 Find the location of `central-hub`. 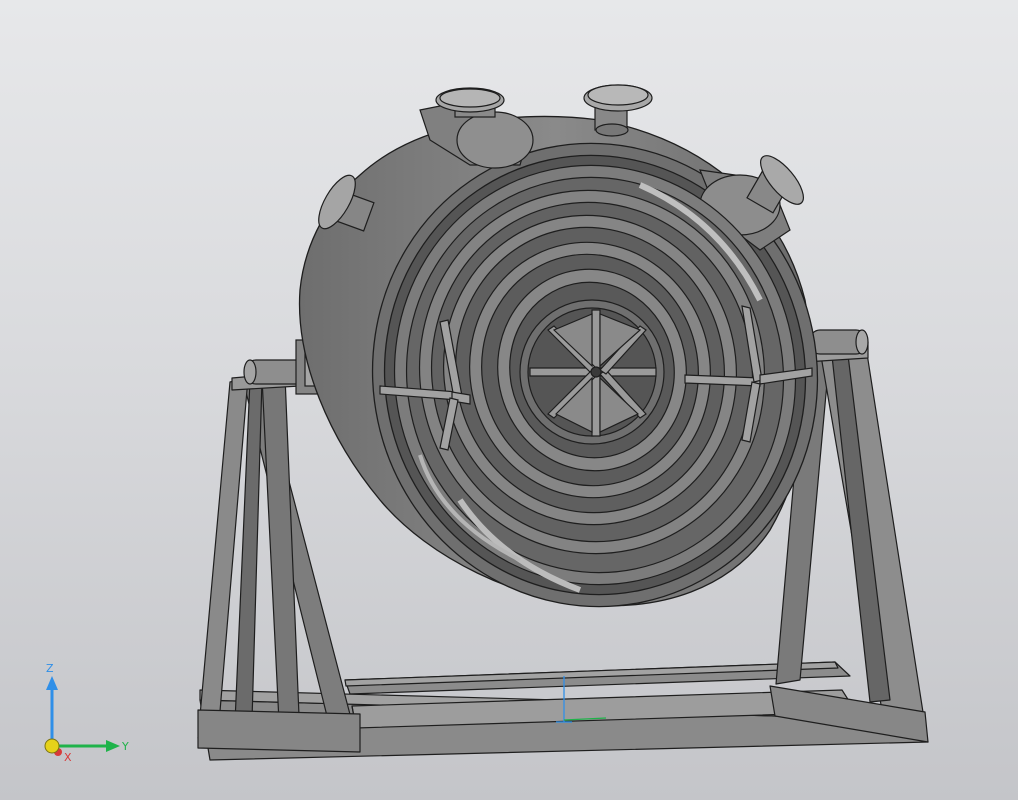

central-hub is located at coordinates (592, 372).